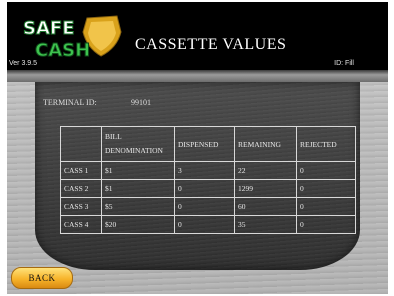 The image size is (394, 296). Describe the element at coordinates (265, 224) in the screenshot. I see `remaining-count: 35` at that location.